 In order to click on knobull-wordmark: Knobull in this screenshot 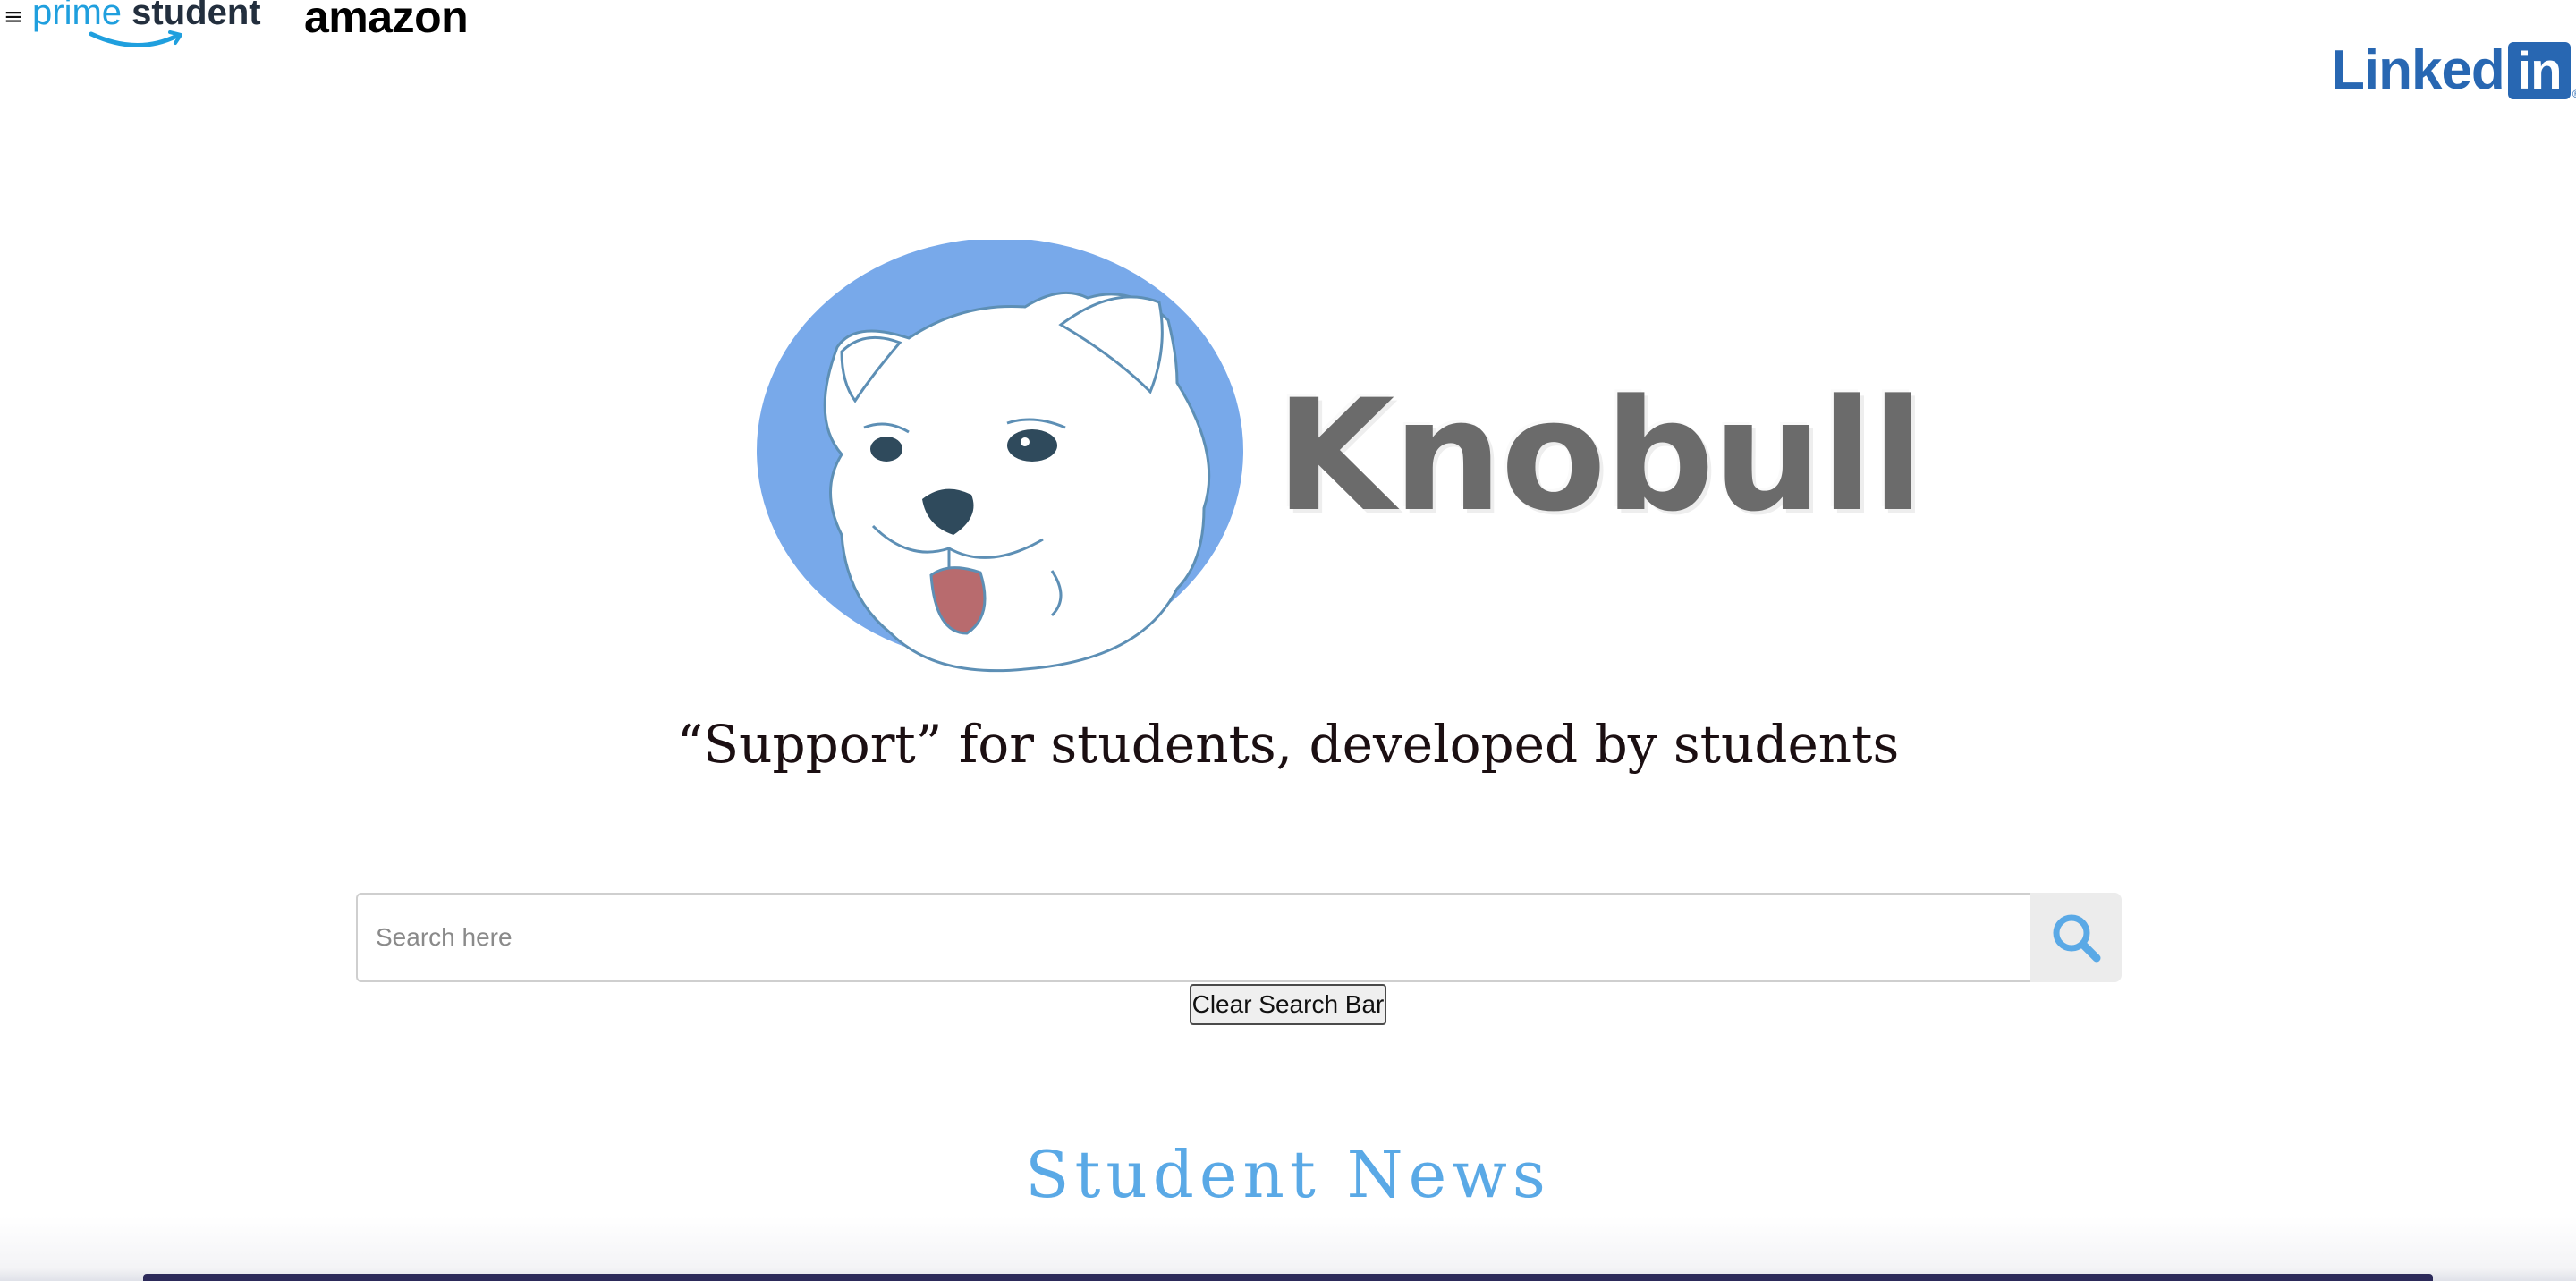, I will do `click(1599, 456)`.